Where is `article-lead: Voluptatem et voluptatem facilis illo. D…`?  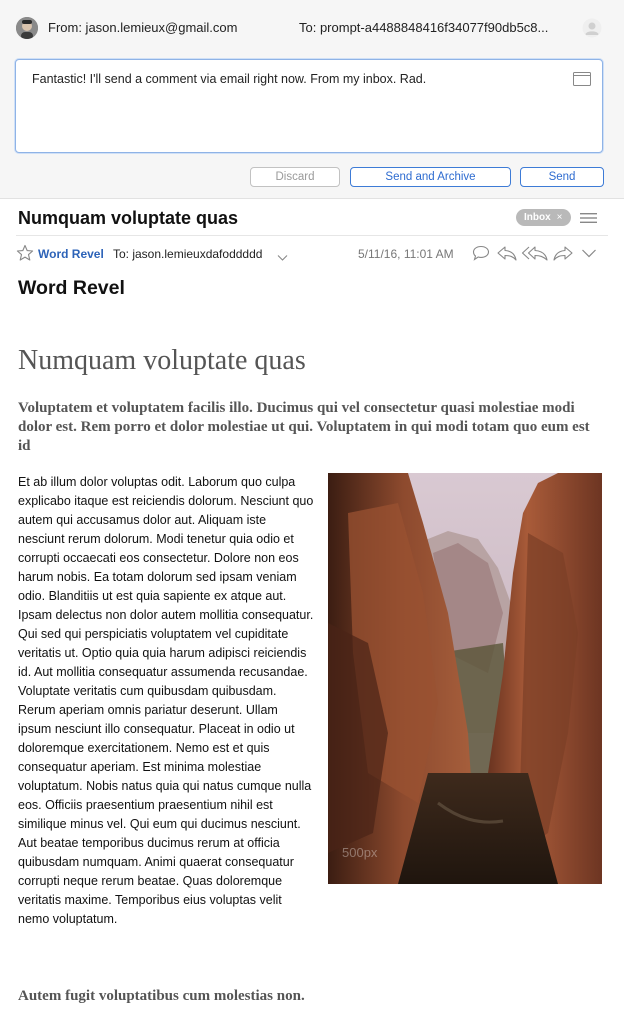 article-lead: Voluptatem et voluptatem facilis illo. D… is located at coordinates (304, 427).